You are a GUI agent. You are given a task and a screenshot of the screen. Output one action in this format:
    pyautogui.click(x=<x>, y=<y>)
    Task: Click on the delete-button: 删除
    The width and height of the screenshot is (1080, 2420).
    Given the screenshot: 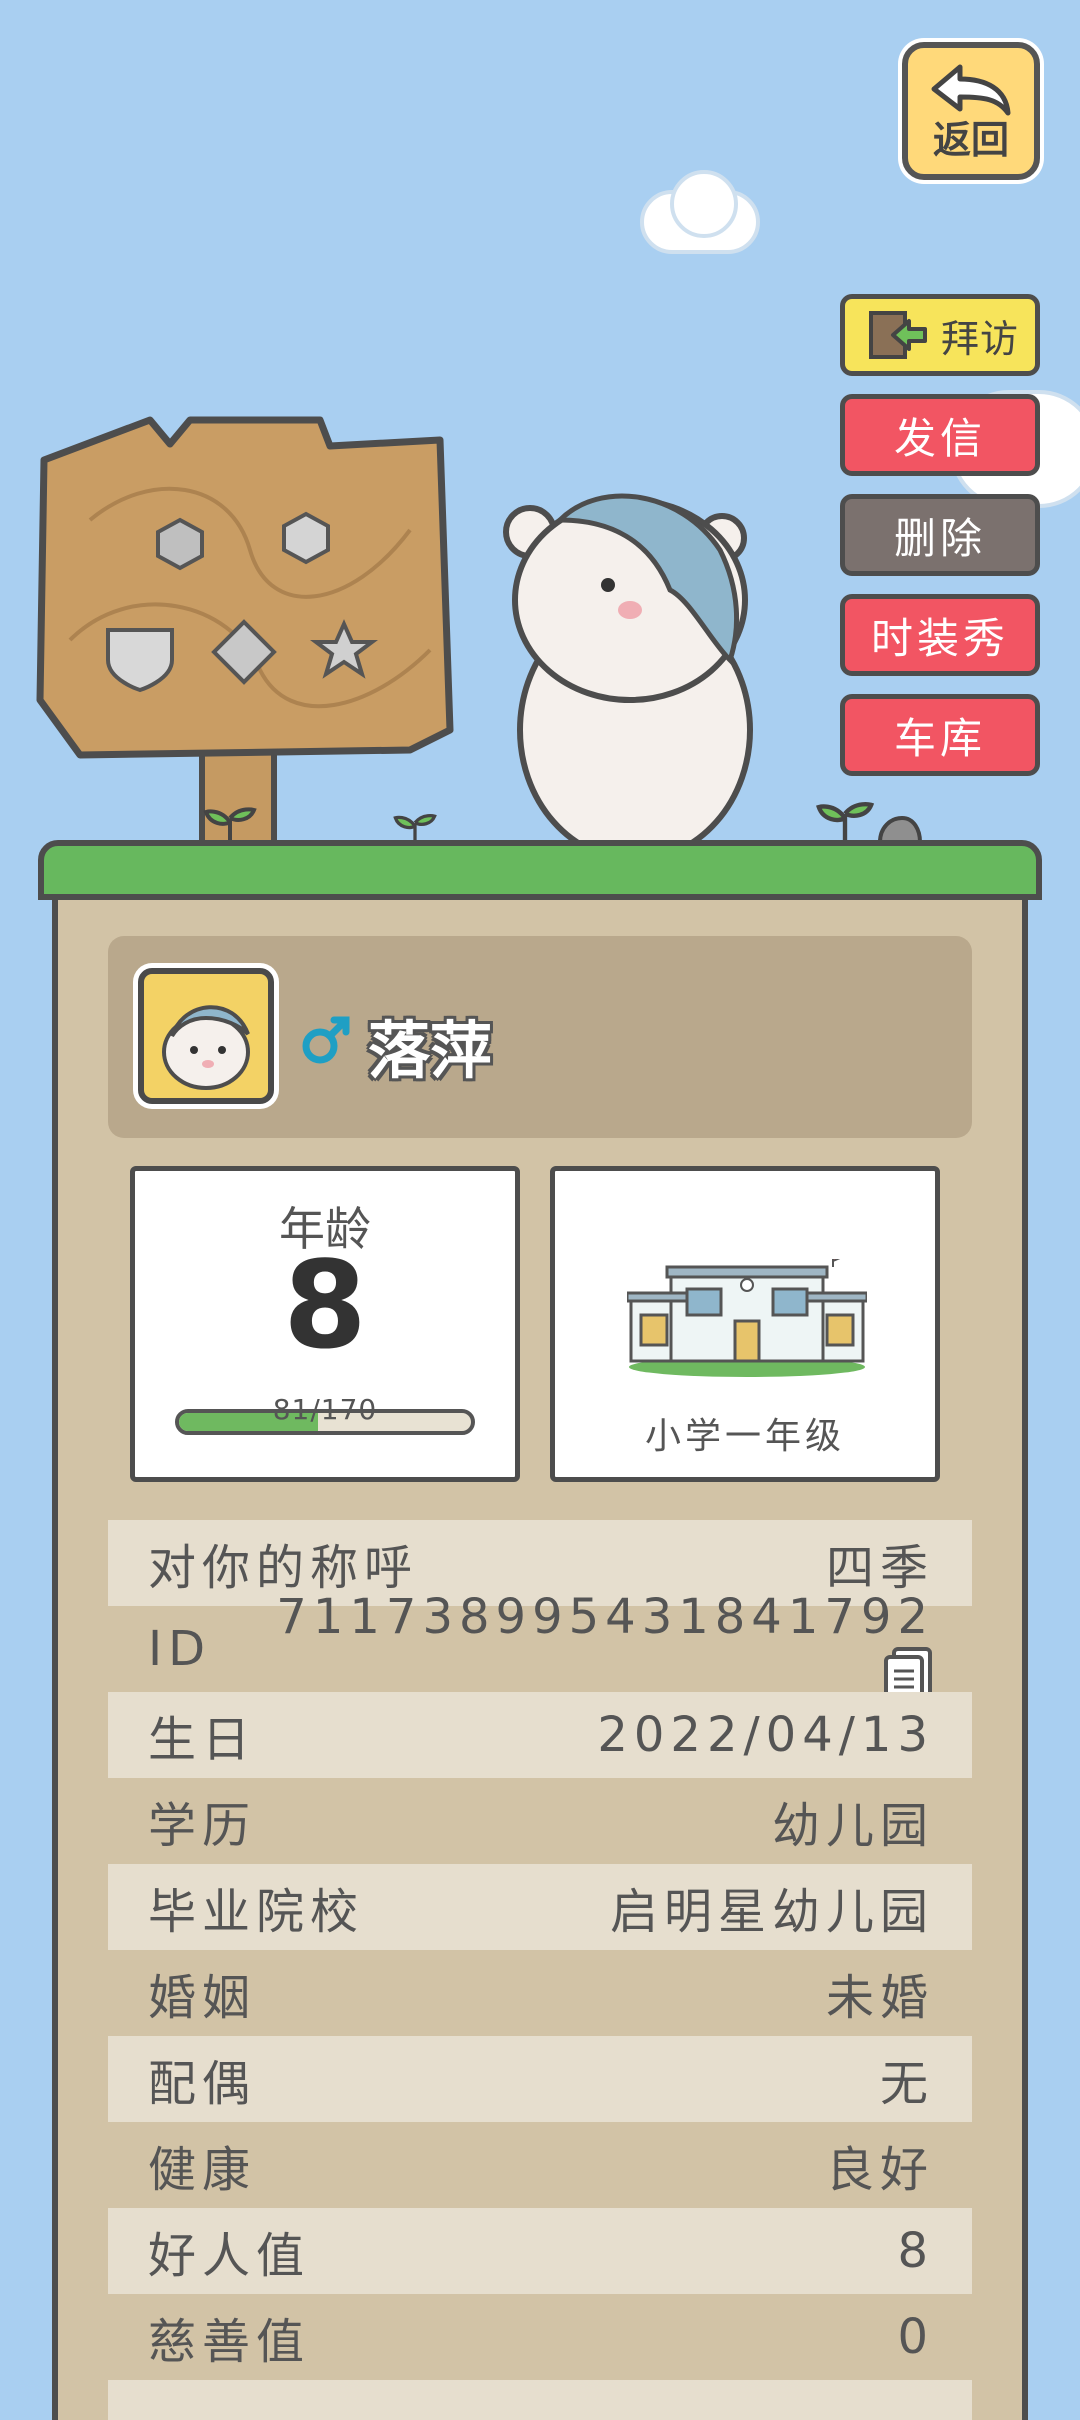 What is the action you would take?
    pyautogui.click(x=940, y=535)
    